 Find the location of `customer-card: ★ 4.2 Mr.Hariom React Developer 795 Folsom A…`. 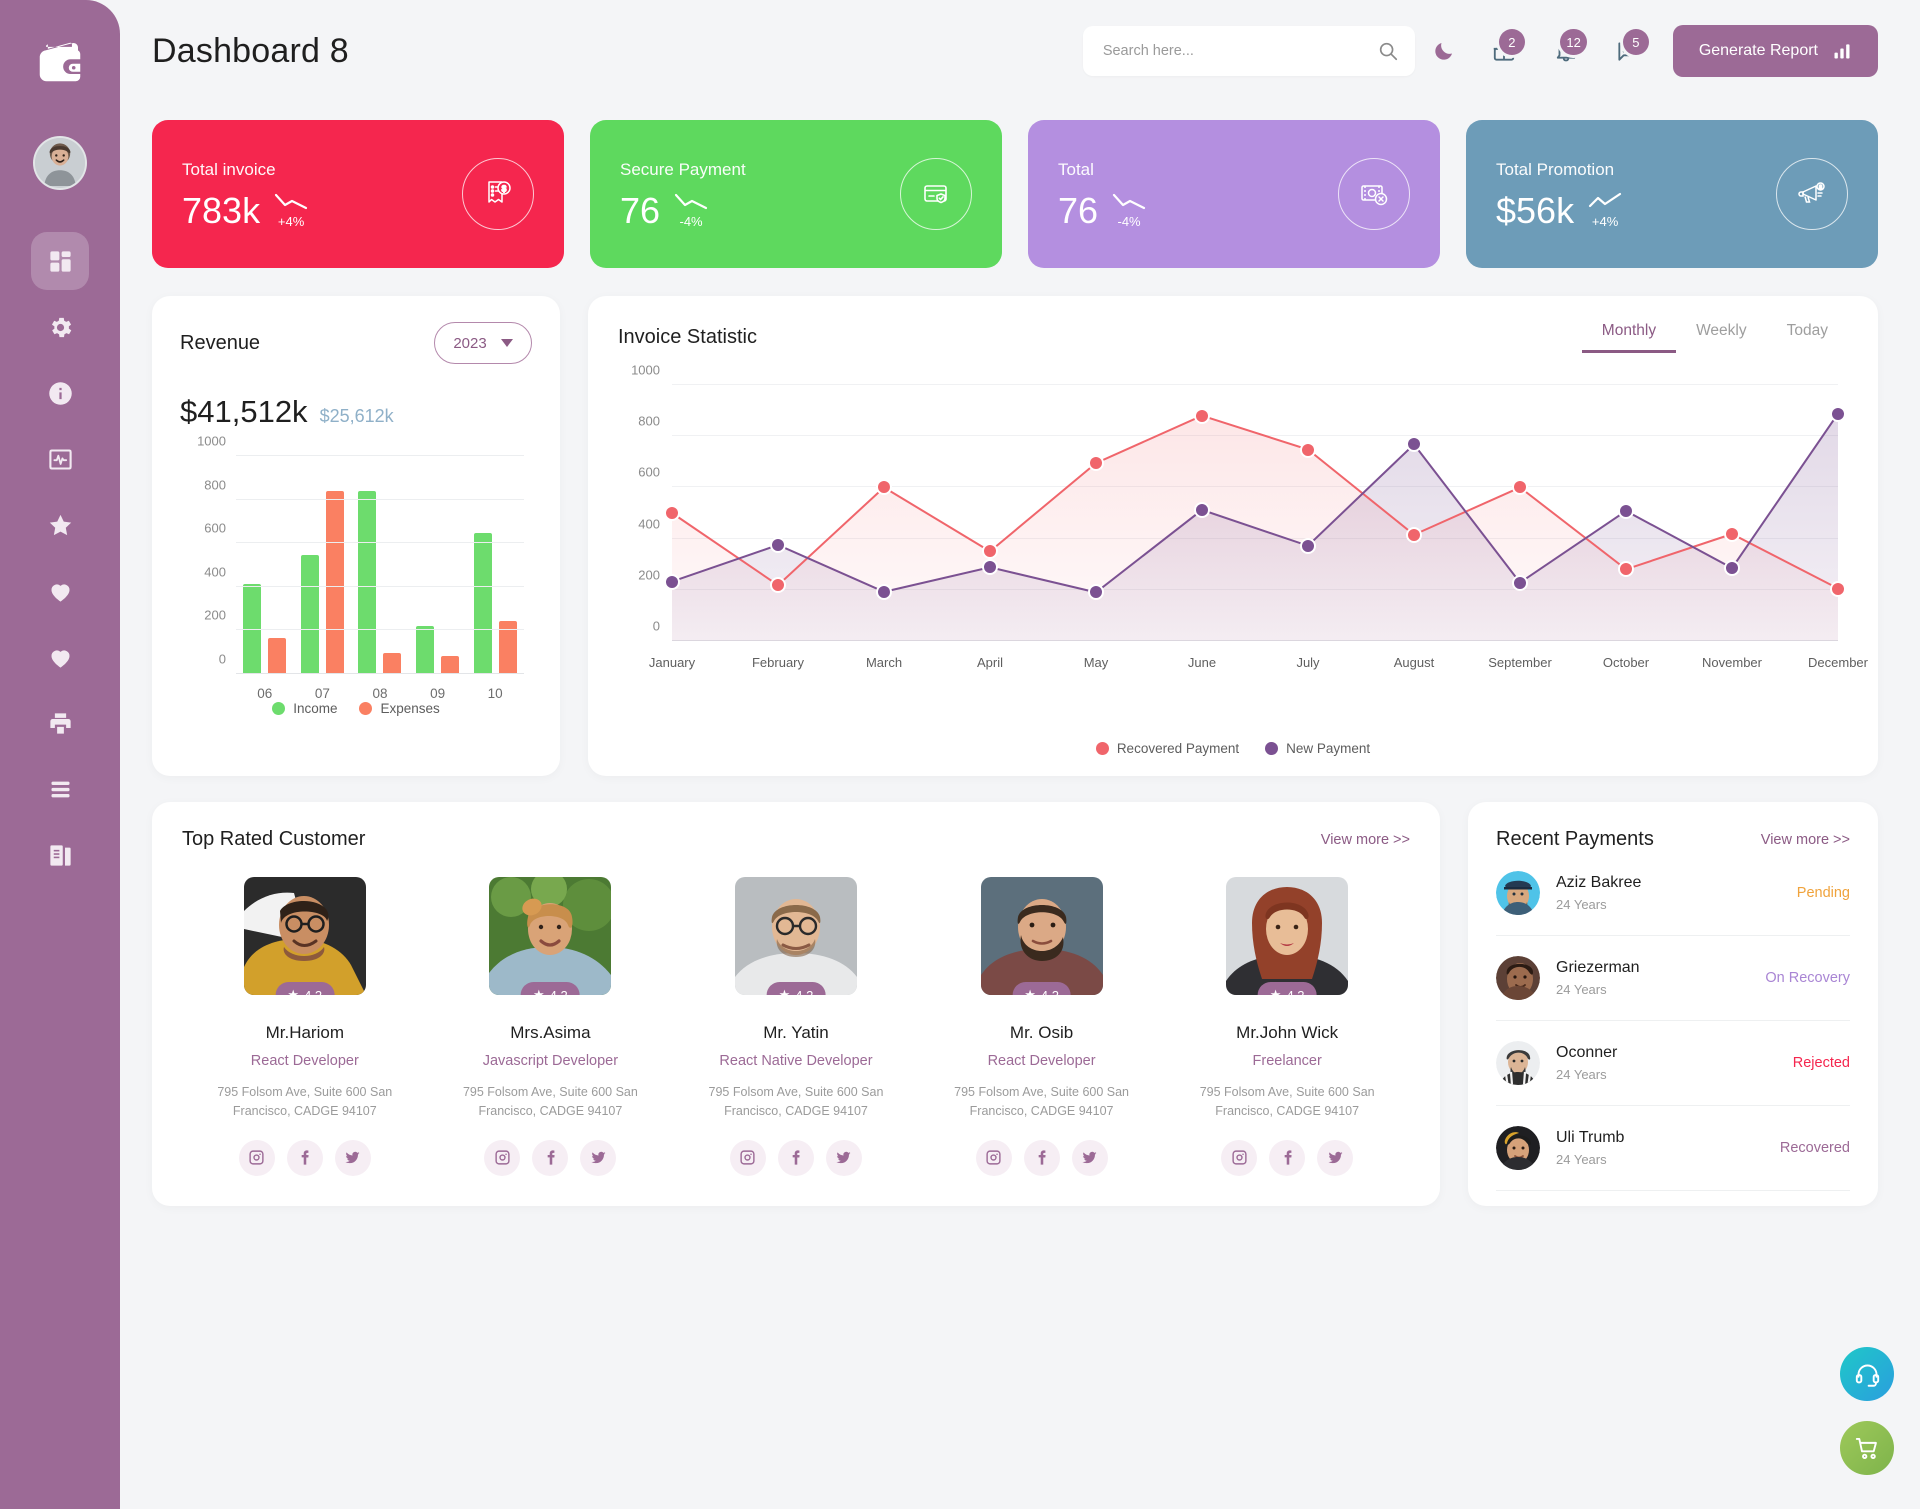

customer-card: ★ 4.2 Mr.Hariom React Developer 795 Folsom A… is located at coordinates (305, 1026).